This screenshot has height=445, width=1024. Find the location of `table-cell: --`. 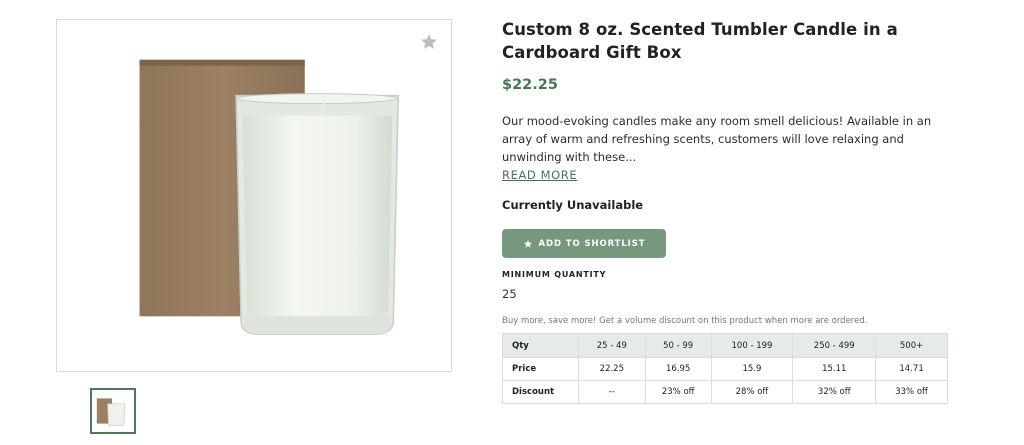

table-cell: -- is located at coordinates (611, 392).